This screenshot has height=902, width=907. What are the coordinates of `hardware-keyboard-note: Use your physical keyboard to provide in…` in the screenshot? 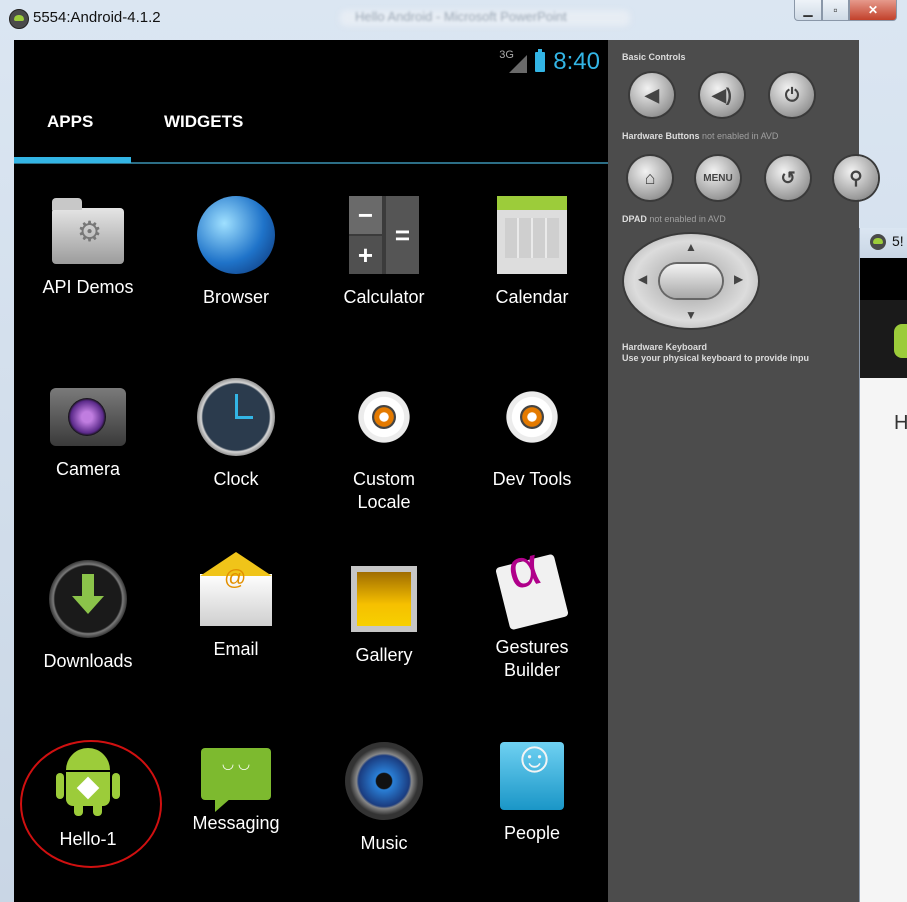 It's located at (716, 358).